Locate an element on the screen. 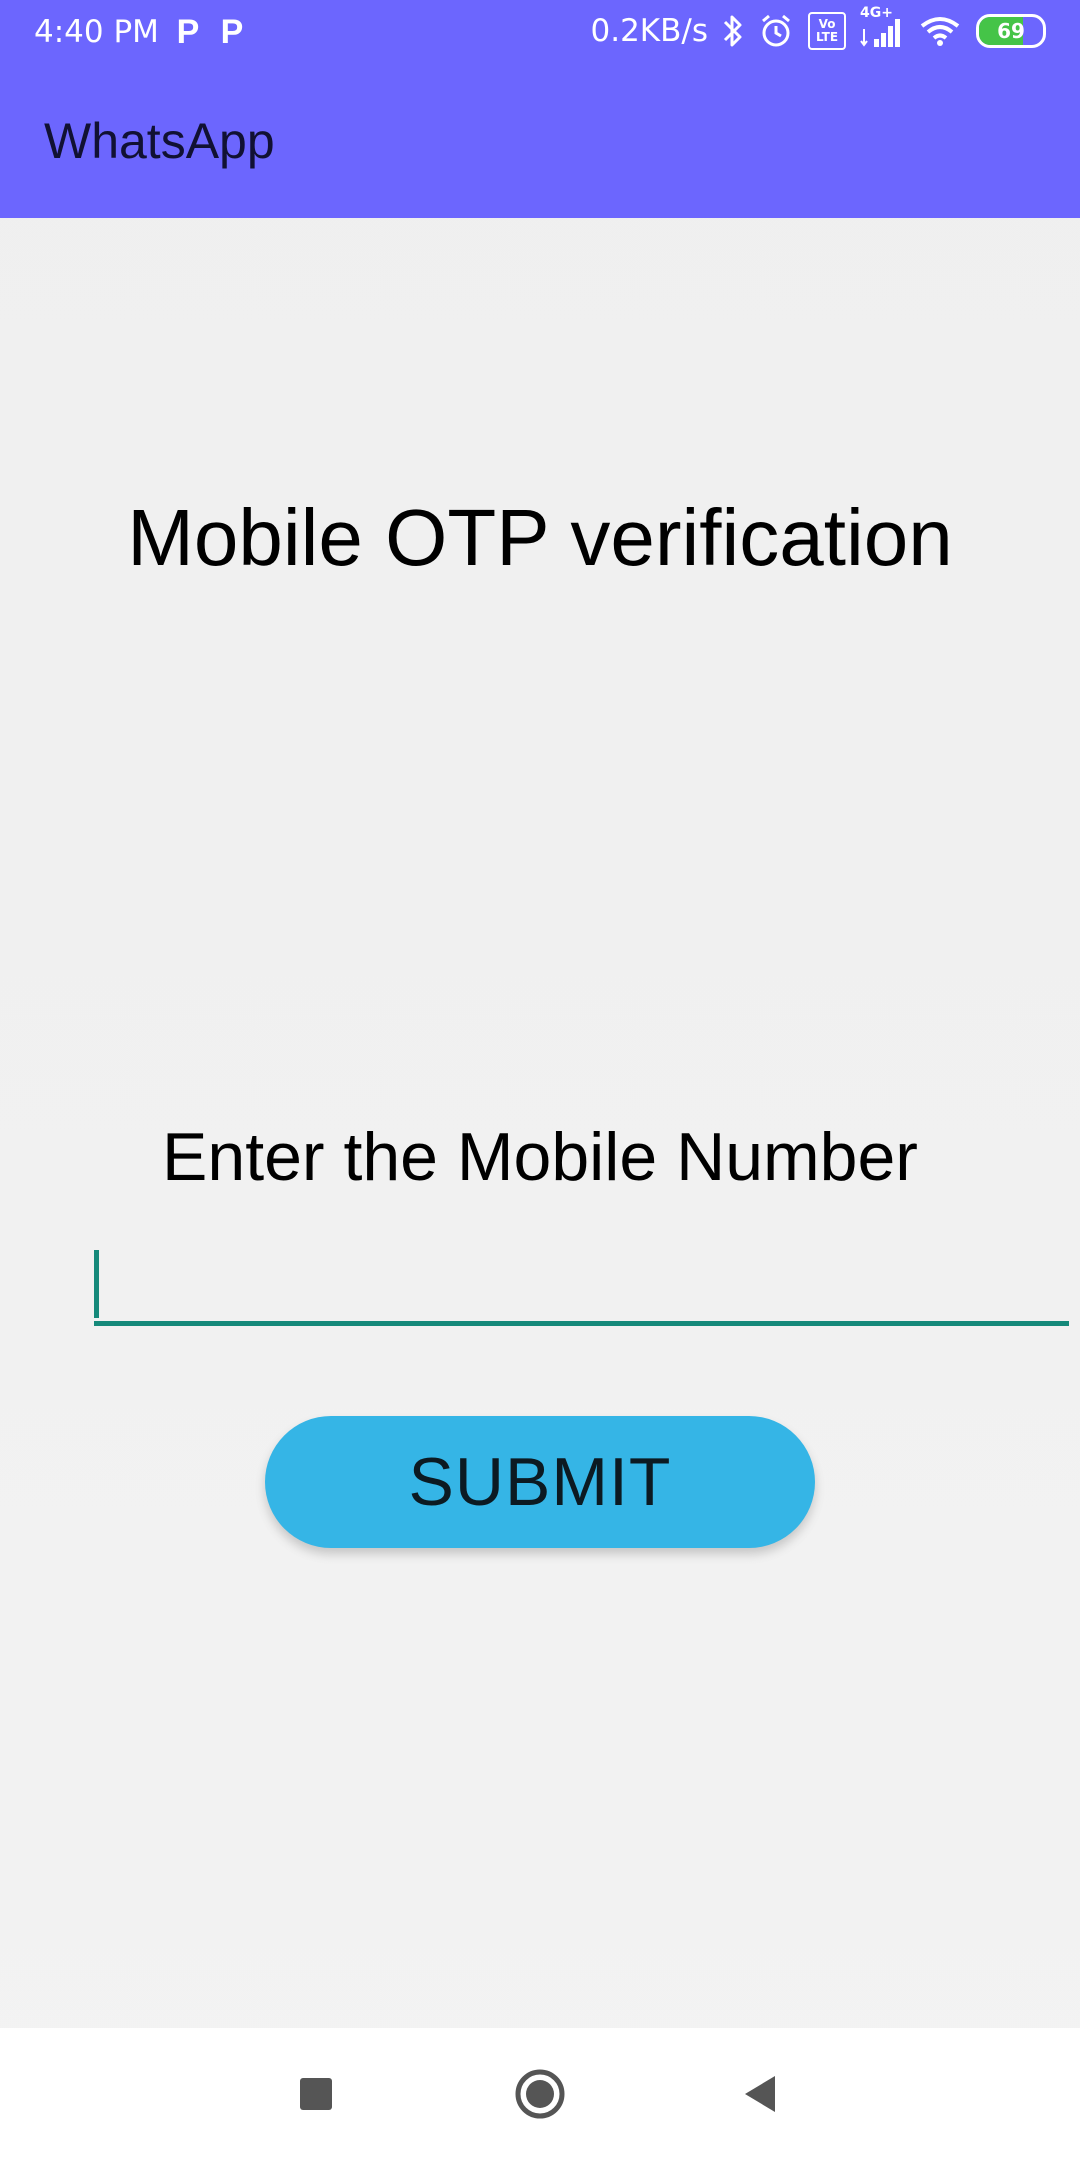  volte-icon: Vo LTE is located at coordinates (827, 31).